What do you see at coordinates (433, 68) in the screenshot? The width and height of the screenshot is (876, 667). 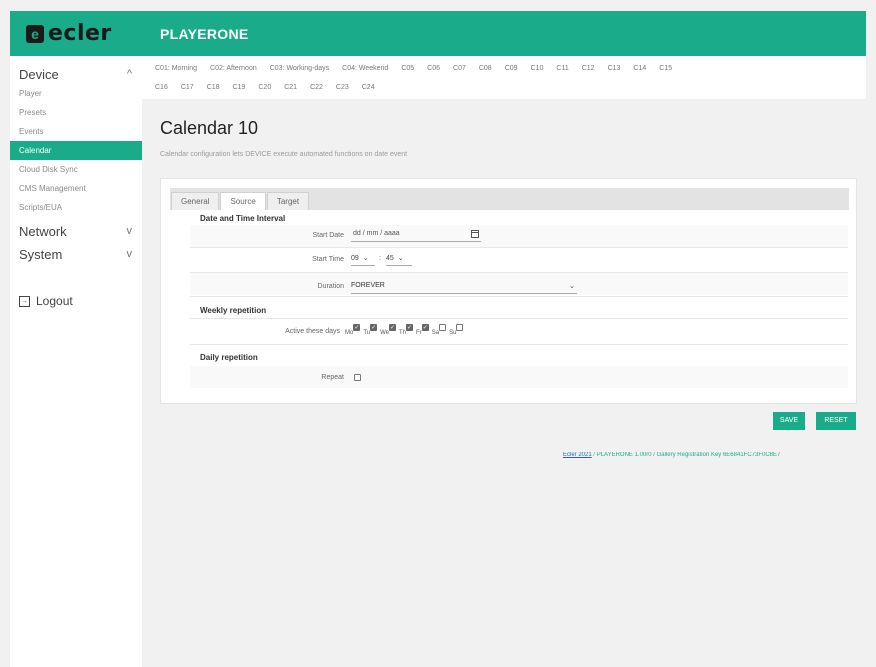 I see `calendar-tab: C06` at bounding box center [433, 68].